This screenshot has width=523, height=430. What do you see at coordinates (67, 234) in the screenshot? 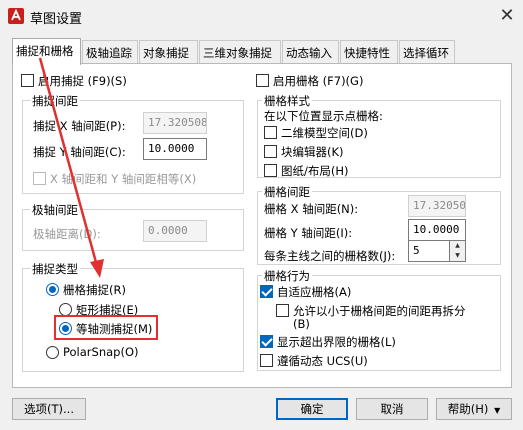
I see `polar-distance-label: 极轴距离(D):` at bounding box center [67, 234].